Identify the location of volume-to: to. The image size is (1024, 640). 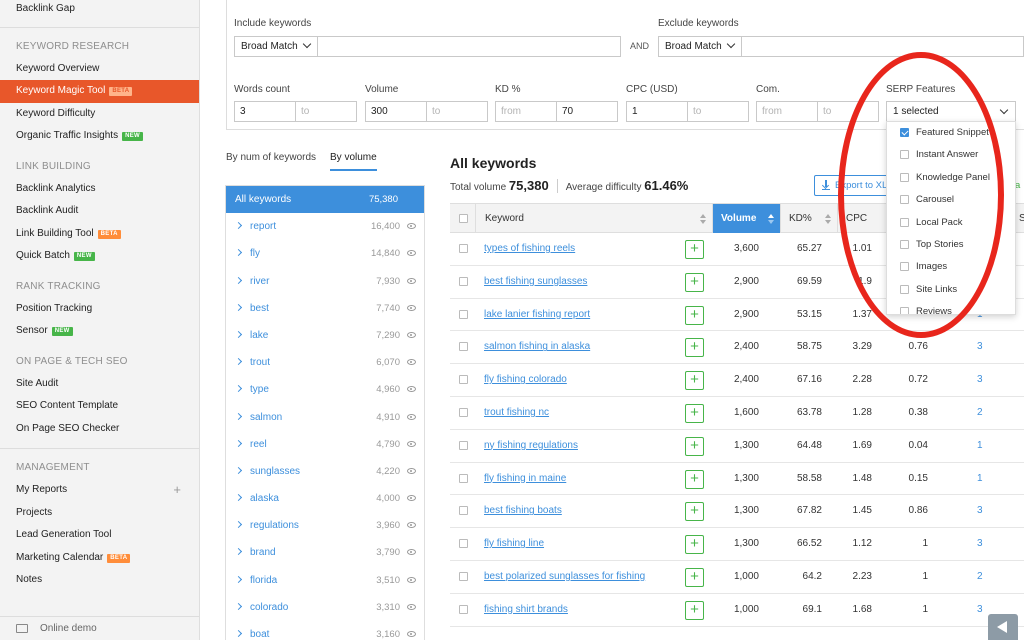
(457, 111).